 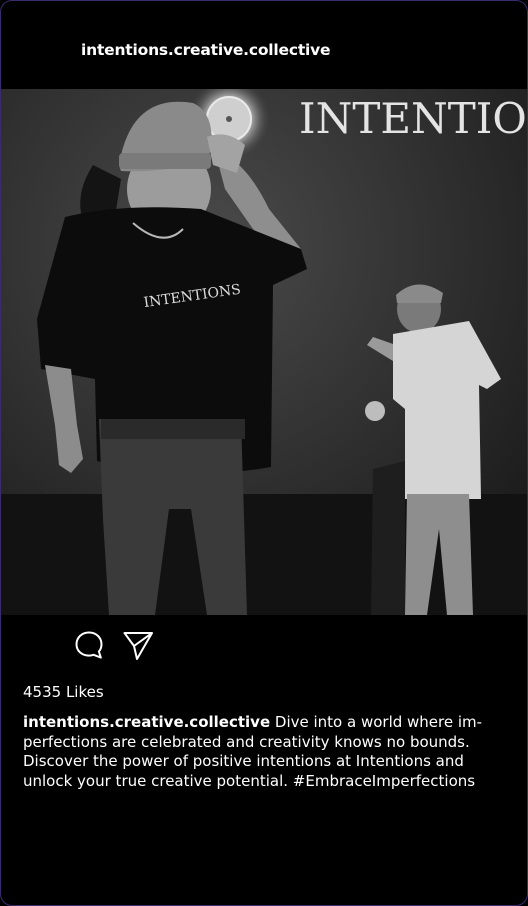 I want to click on likes-count: 4535 Likes, so click(x=63, y=692).